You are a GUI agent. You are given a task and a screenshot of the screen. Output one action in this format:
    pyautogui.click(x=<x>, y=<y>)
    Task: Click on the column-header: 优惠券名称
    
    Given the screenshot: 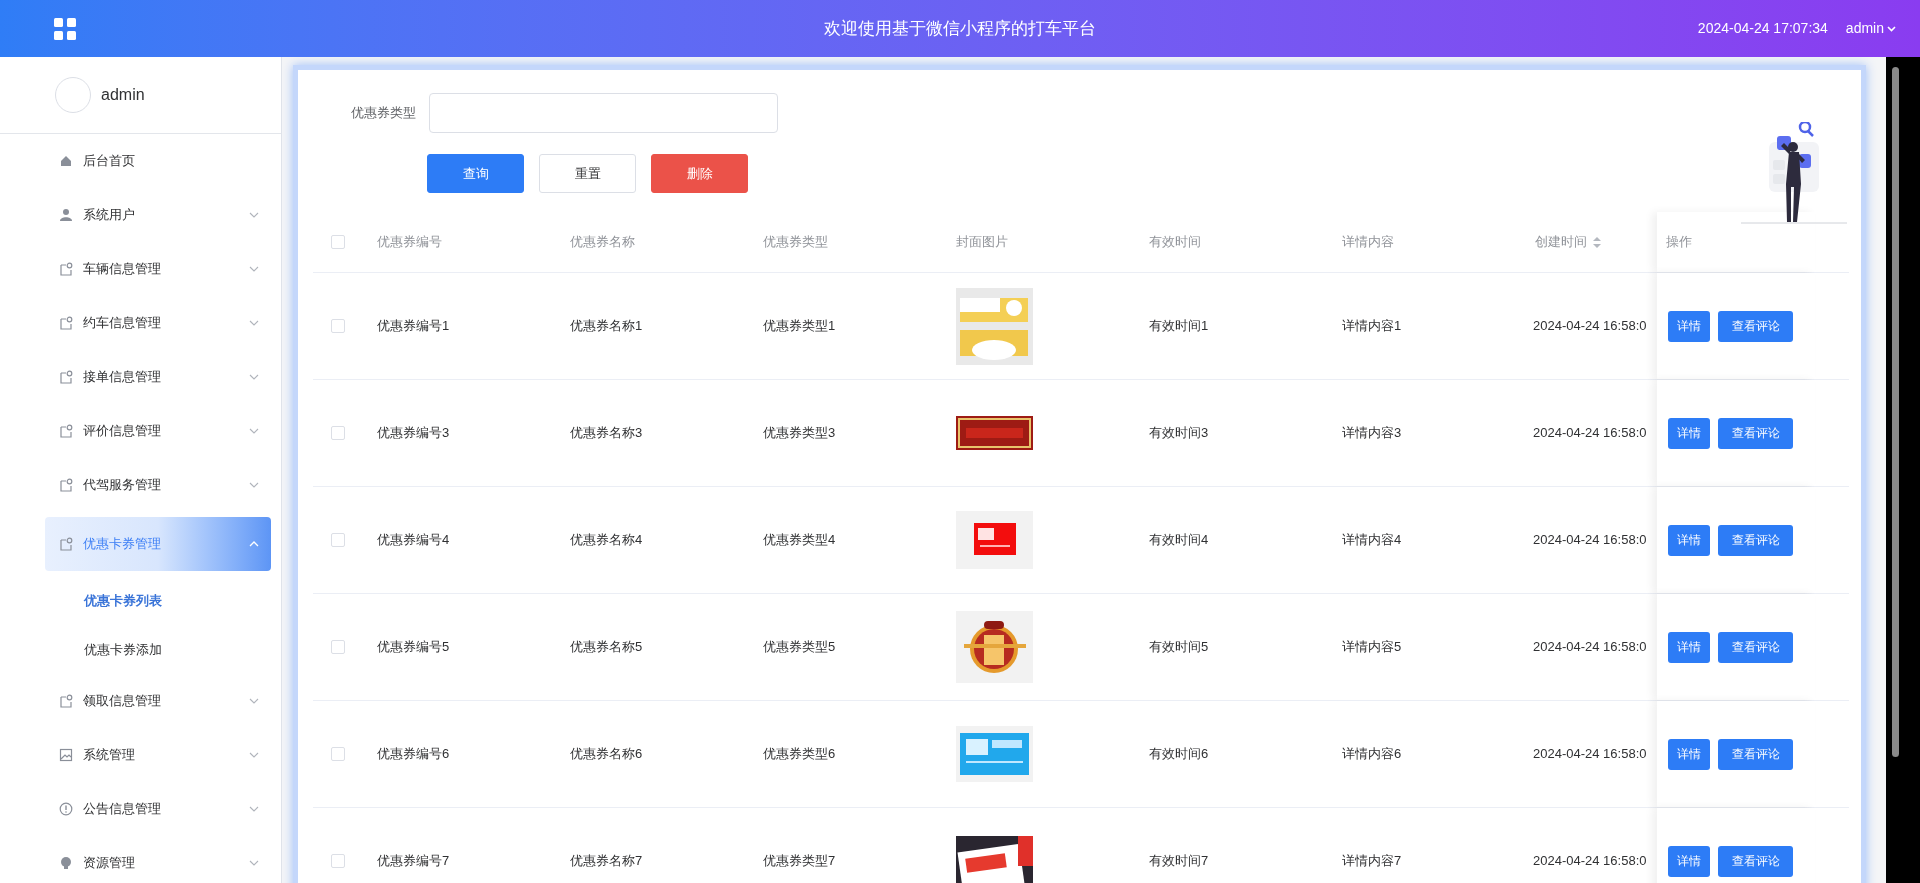 What is the action you would take?
    pyautogui.click(x=602, y=242)
    